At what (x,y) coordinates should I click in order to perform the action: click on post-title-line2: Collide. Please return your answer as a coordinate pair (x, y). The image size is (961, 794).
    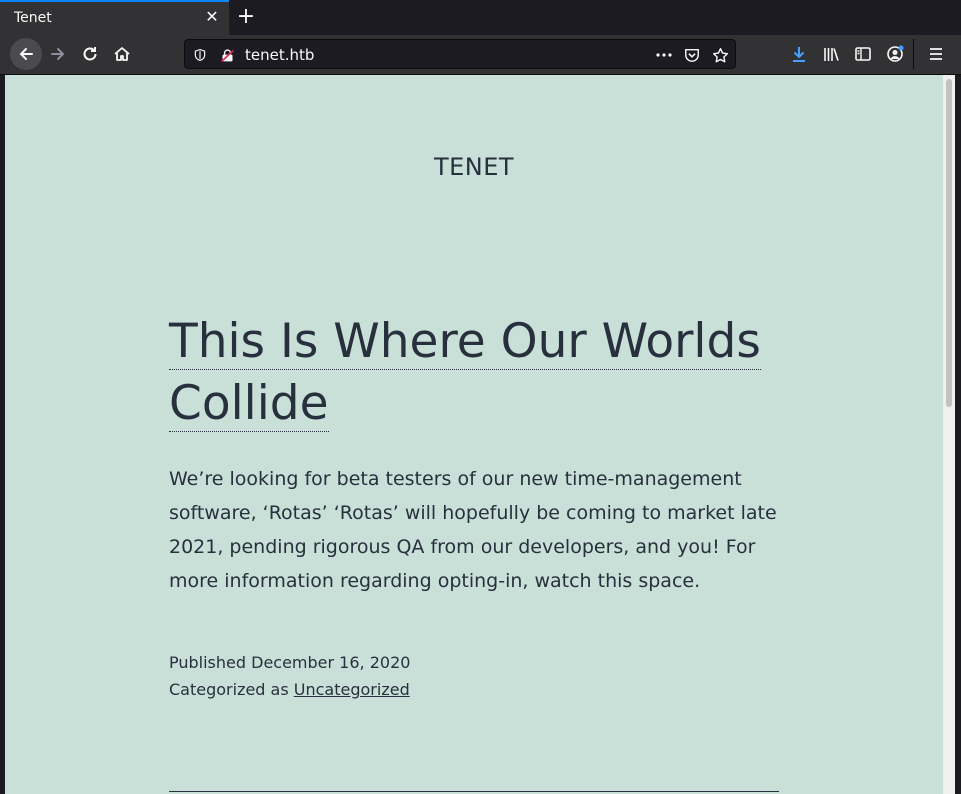
    Looking at the image, I should click on (249, 404).